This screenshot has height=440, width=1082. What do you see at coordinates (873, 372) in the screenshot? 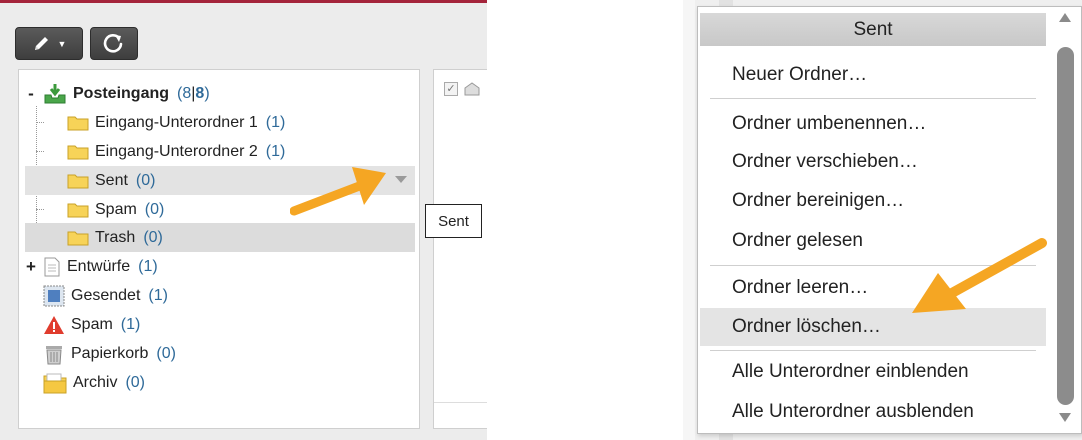
I see `menu-item-expand-subfolders: Alle Unterordner einblenden` at bounding box center [873, 372].